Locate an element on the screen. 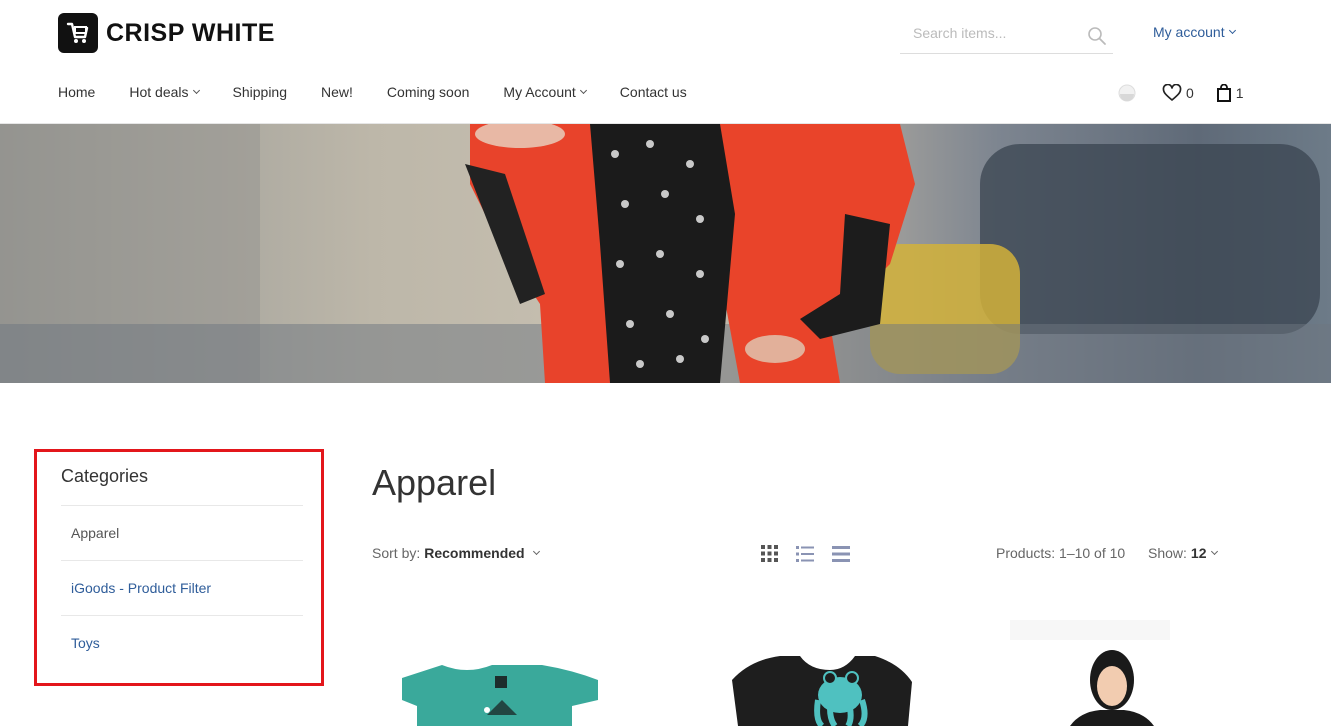 The image size is (1331, 726). nav-item-my-account: My Account is located at coordinates (545, 92).